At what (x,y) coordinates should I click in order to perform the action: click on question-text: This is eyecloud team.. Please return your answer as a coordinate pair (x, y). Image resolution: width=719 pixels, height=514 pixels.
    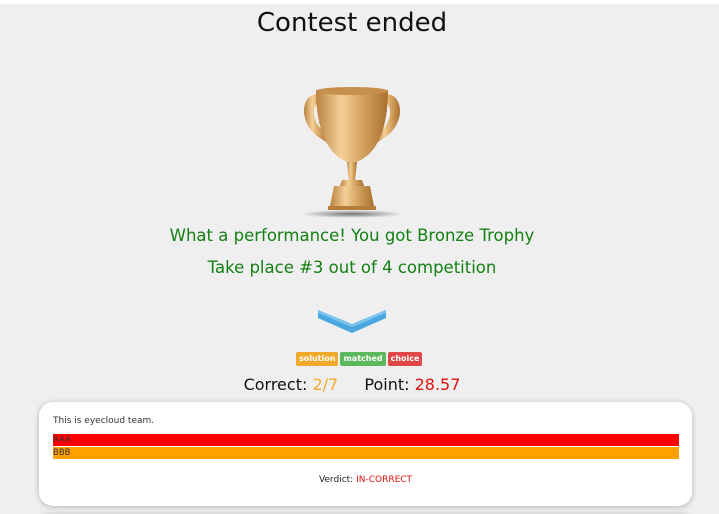
    Looking at the image, I should click on (104, 421).